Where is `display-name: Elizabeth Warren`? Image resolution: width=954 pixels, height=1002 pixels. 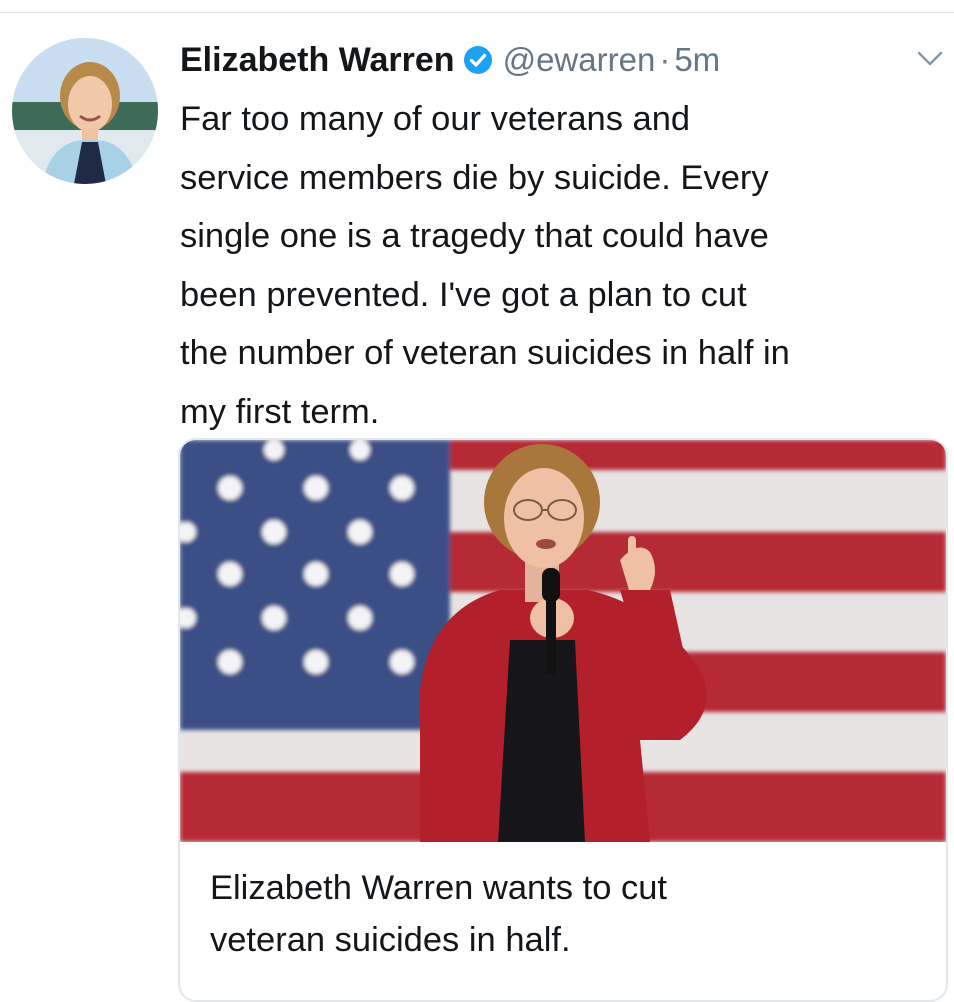
display-name: Elizabeth Warren is located at coordinates (317, 60).